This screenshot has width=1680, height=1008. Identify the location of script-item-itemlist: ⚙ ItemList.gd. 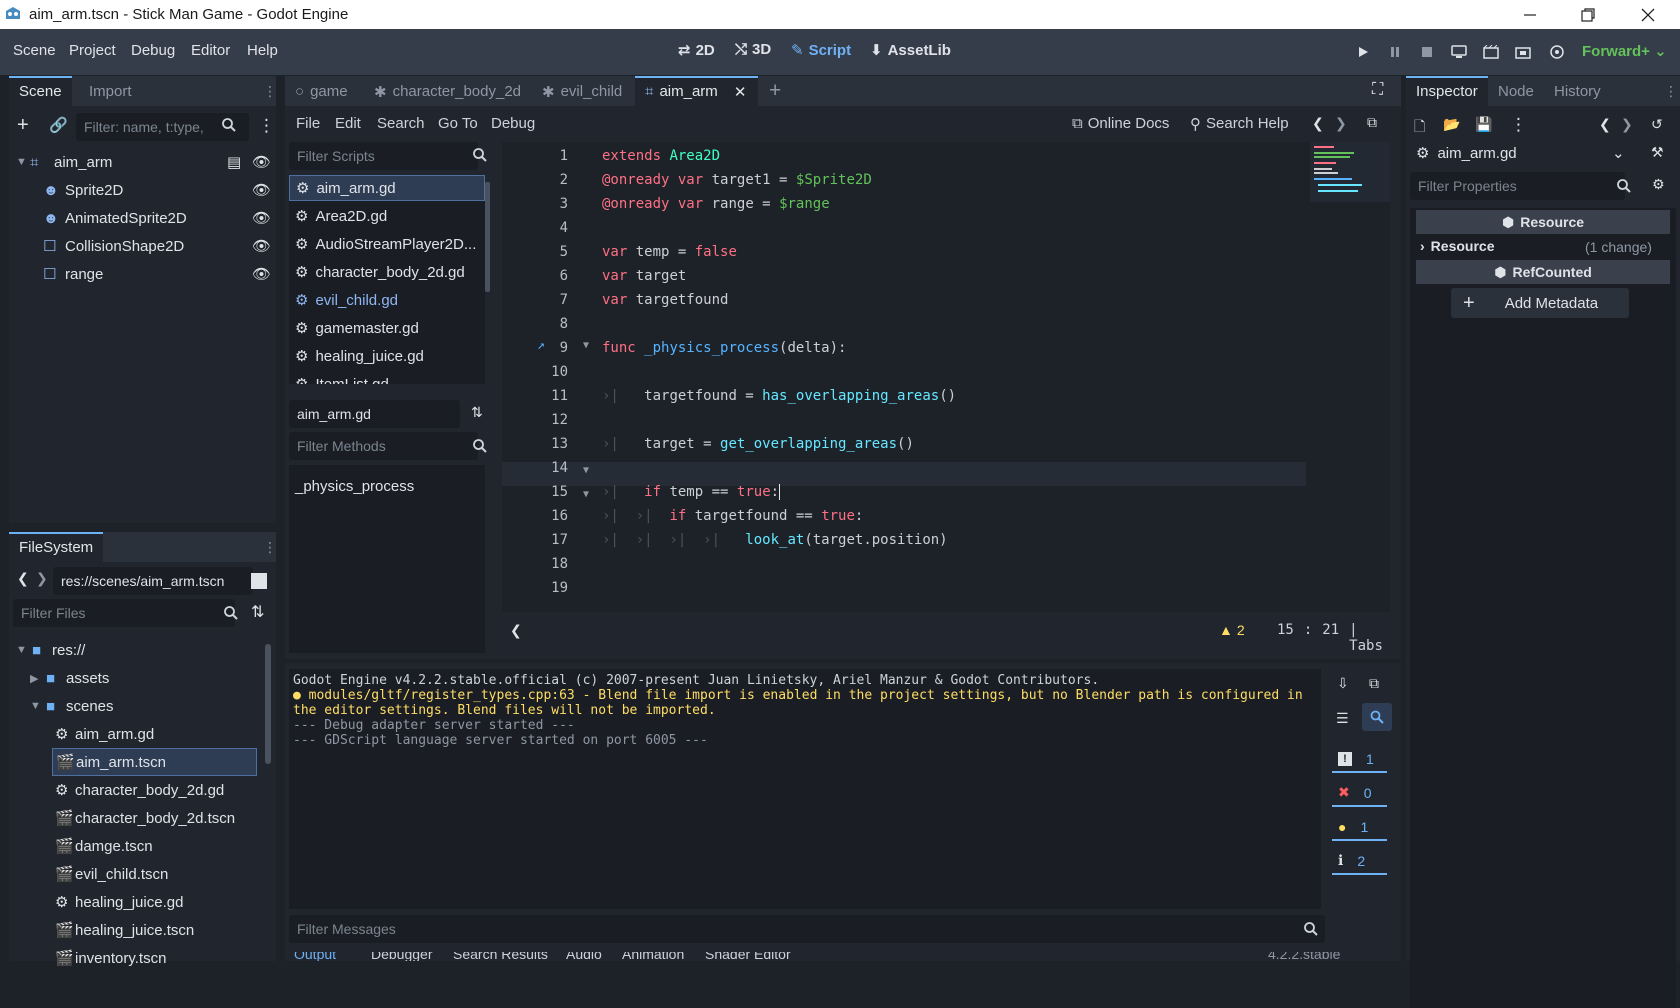
(387, 378).